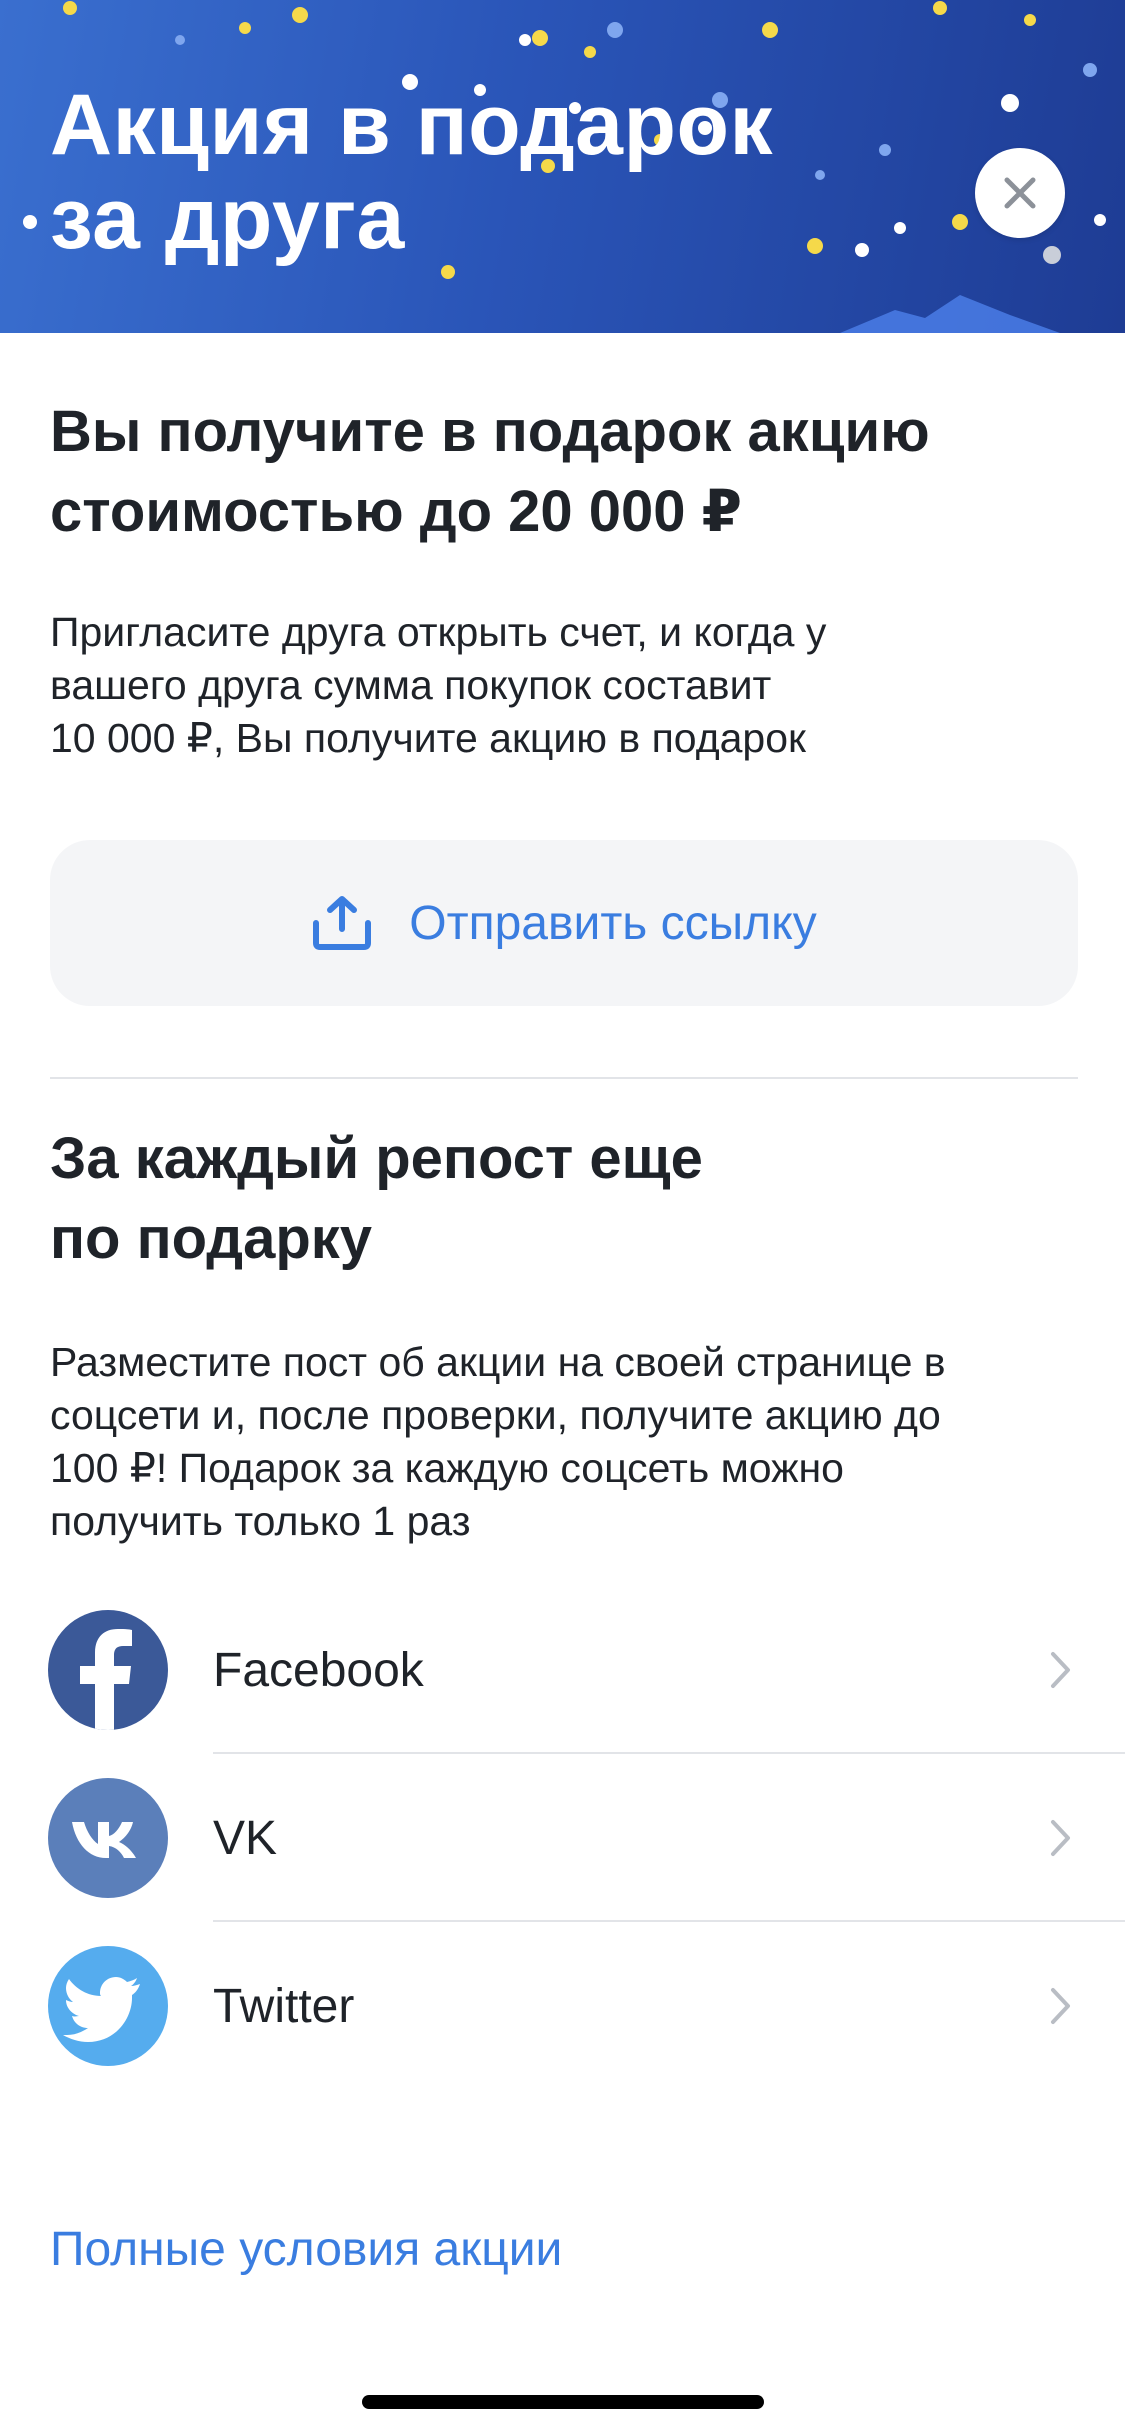  I want to click on close-icon, so click(1020, 193).